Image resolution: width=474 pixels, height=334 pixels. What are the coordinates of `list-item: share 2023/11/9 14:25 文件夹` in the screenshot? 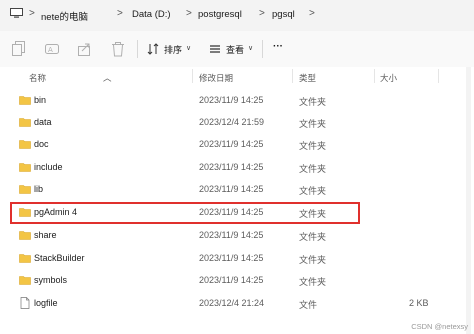 It's located at (220, 235).